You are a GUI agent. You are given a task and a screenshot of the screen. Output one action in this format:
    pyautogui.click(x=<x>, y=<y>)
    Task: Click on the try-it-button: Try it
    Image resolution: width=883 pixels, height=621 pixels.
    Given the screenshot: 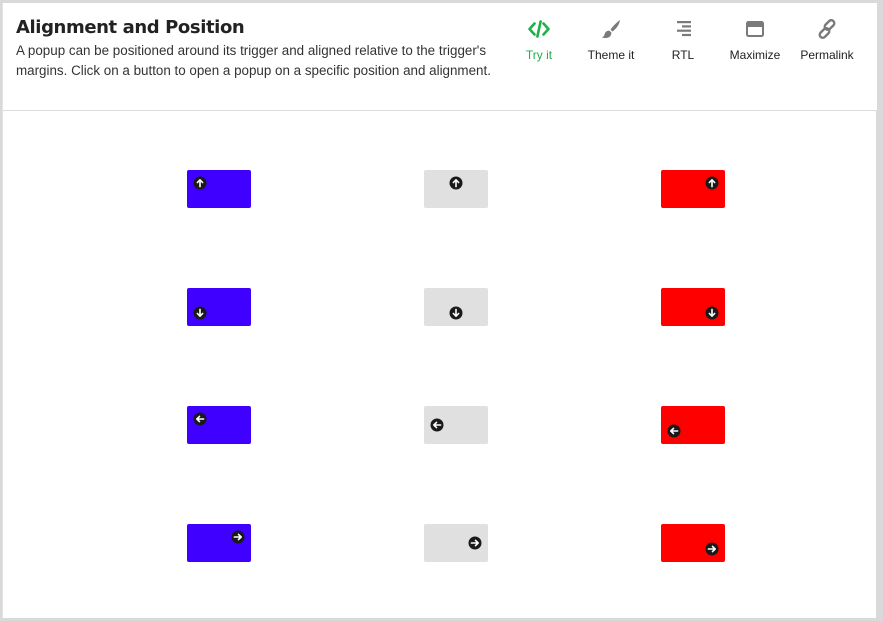 What is the action you would take?
    pyautogui.click(x=539, y=42)
    